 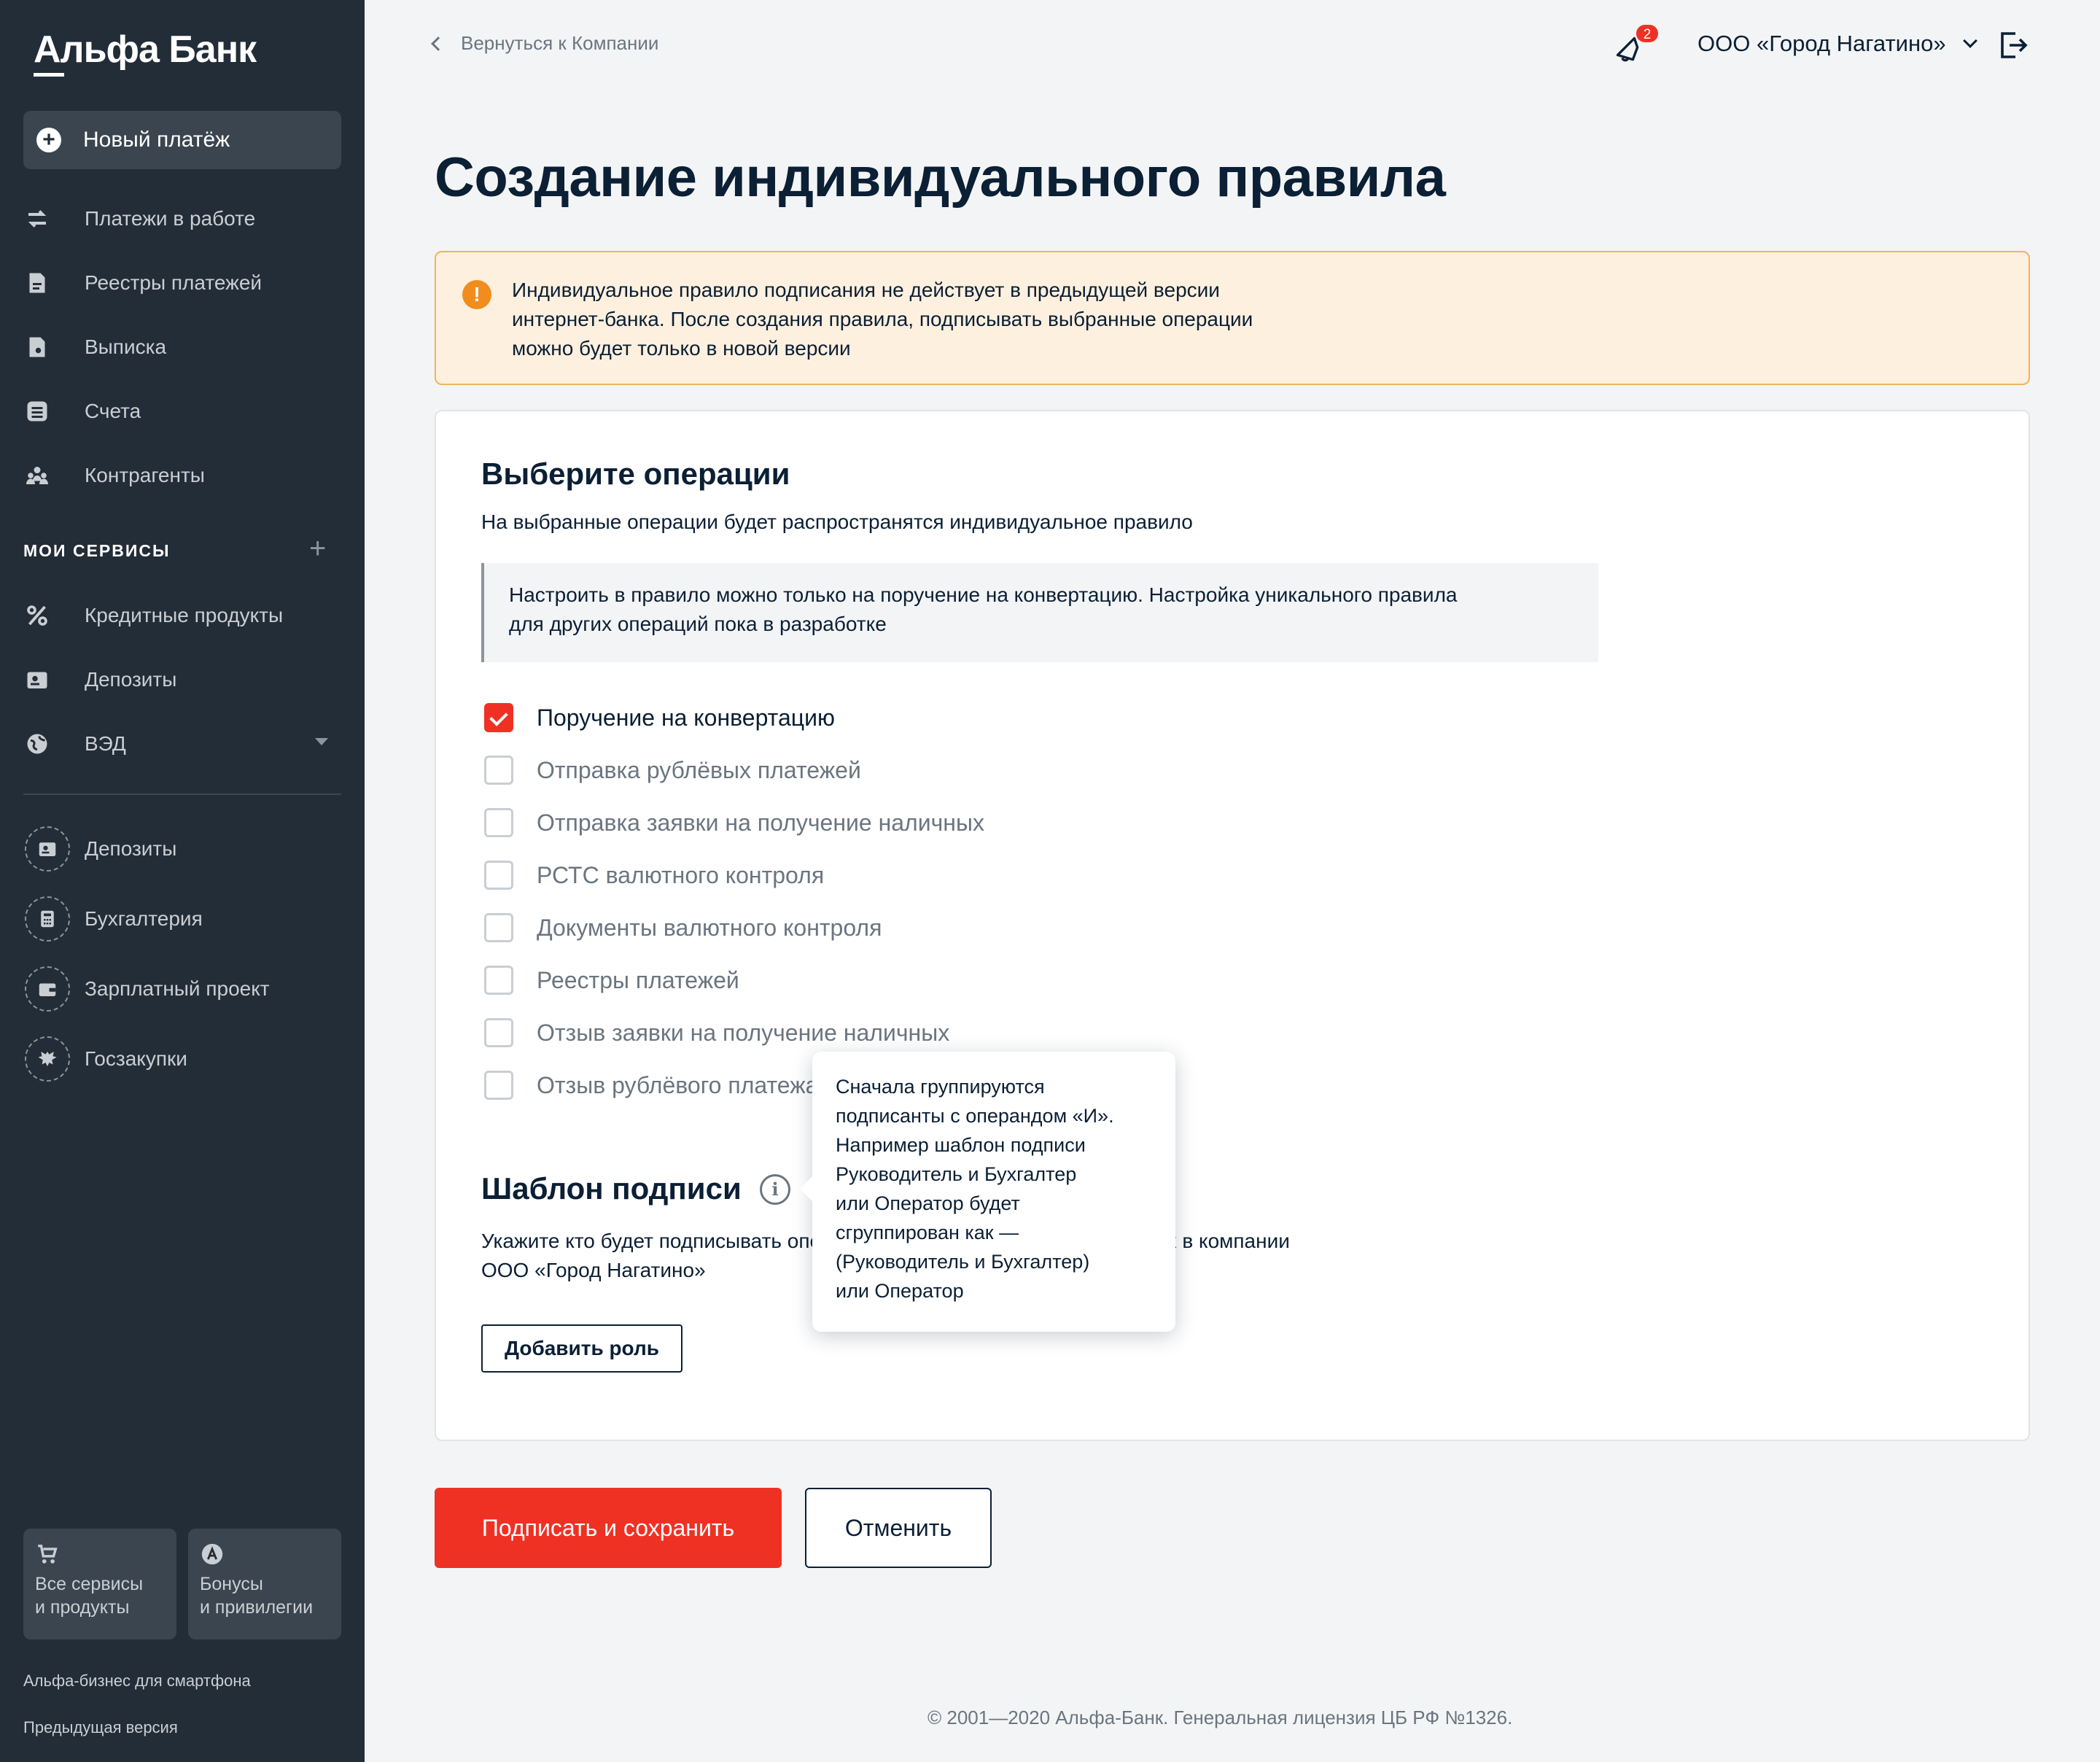 What do you see at coordinates (699, 770) in the screenshot?
I see `operation-label: Отправка рублёвых платежей` at bounding box center [699, 770].